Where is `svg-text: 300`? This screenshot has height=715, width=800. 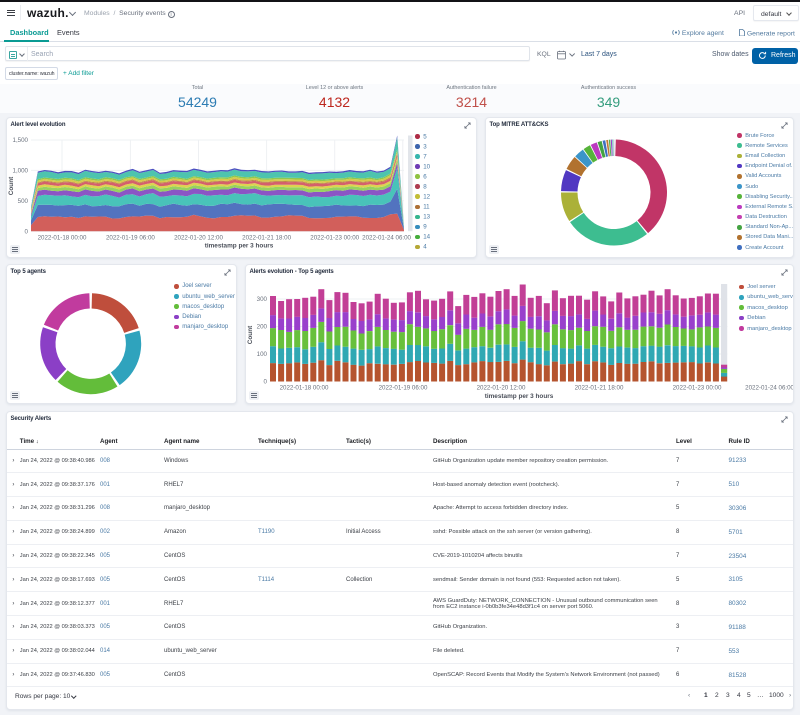
svg-text: 300 is located at coordinates (262, 299).